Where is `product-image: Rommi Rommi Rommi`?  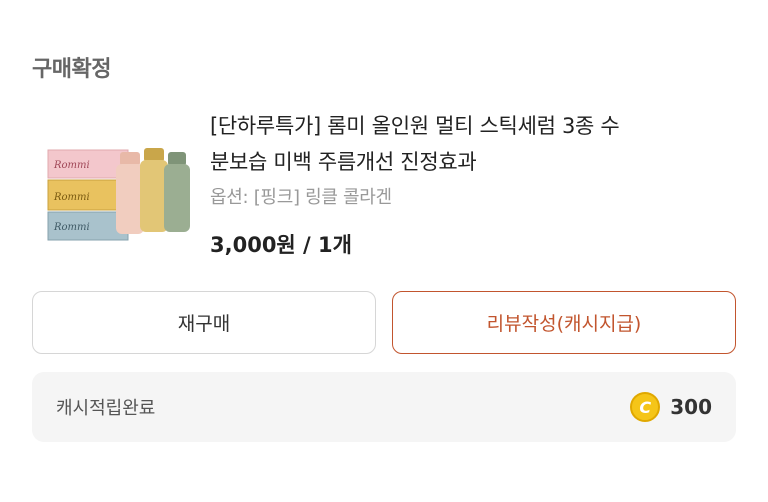 product-image: Rommi Rommi Rommi is located at coordinates (121, 194).